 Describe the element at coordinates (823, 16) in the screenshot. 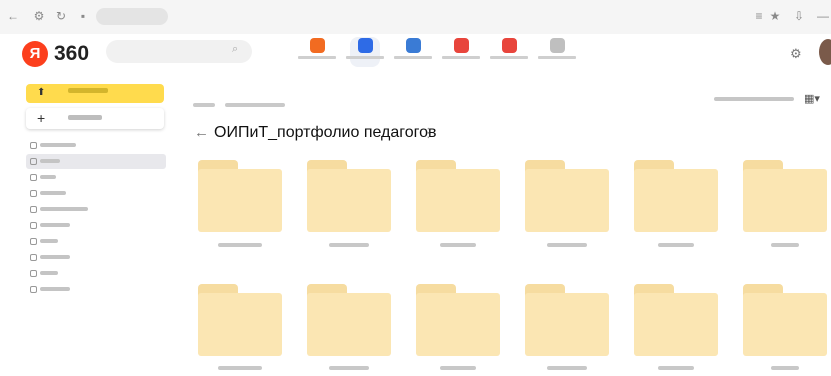

I see `minimize-icon: —` at that location.